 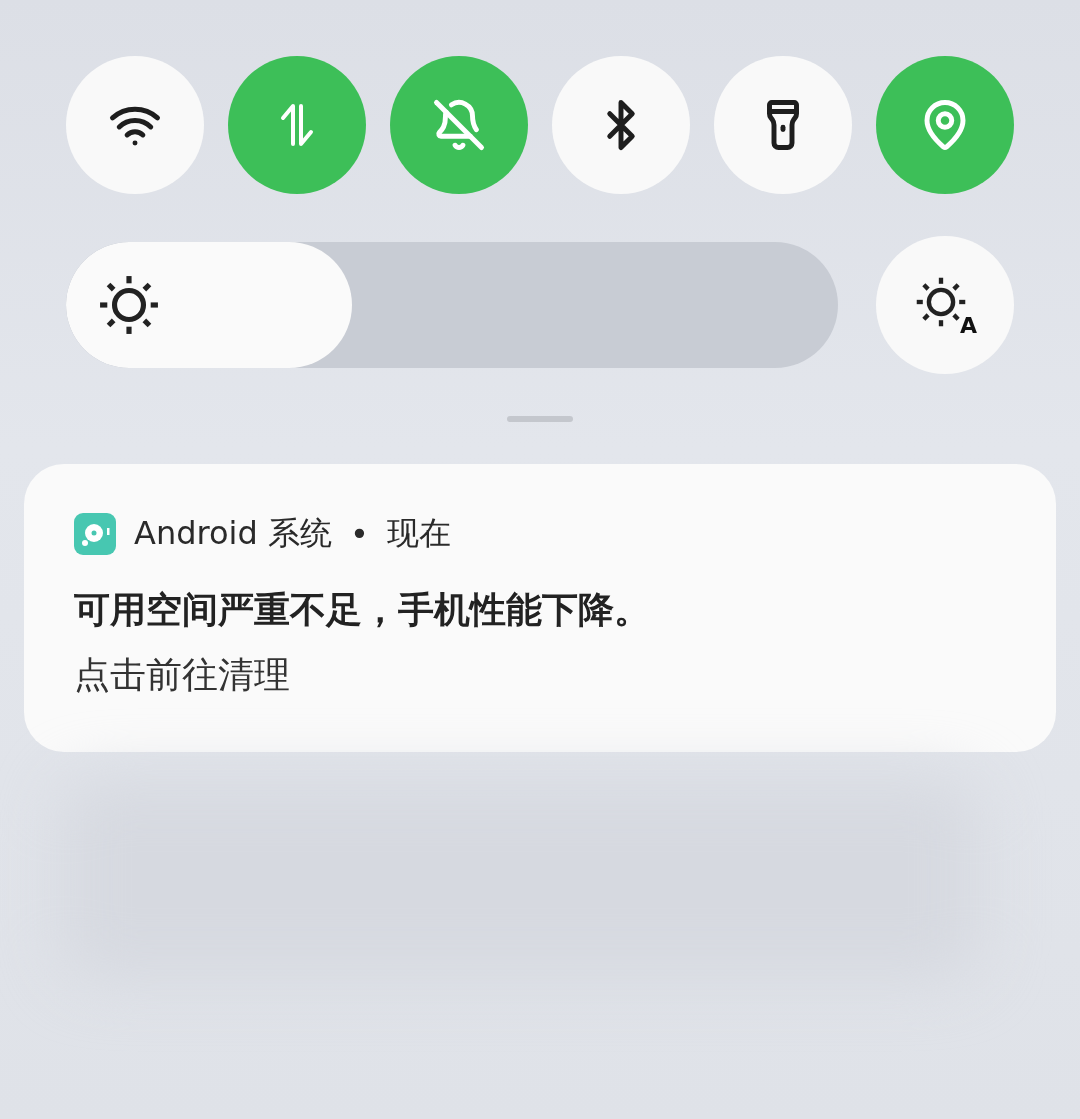 I want to click on bell-off-icon, so click(x=459, y=125).